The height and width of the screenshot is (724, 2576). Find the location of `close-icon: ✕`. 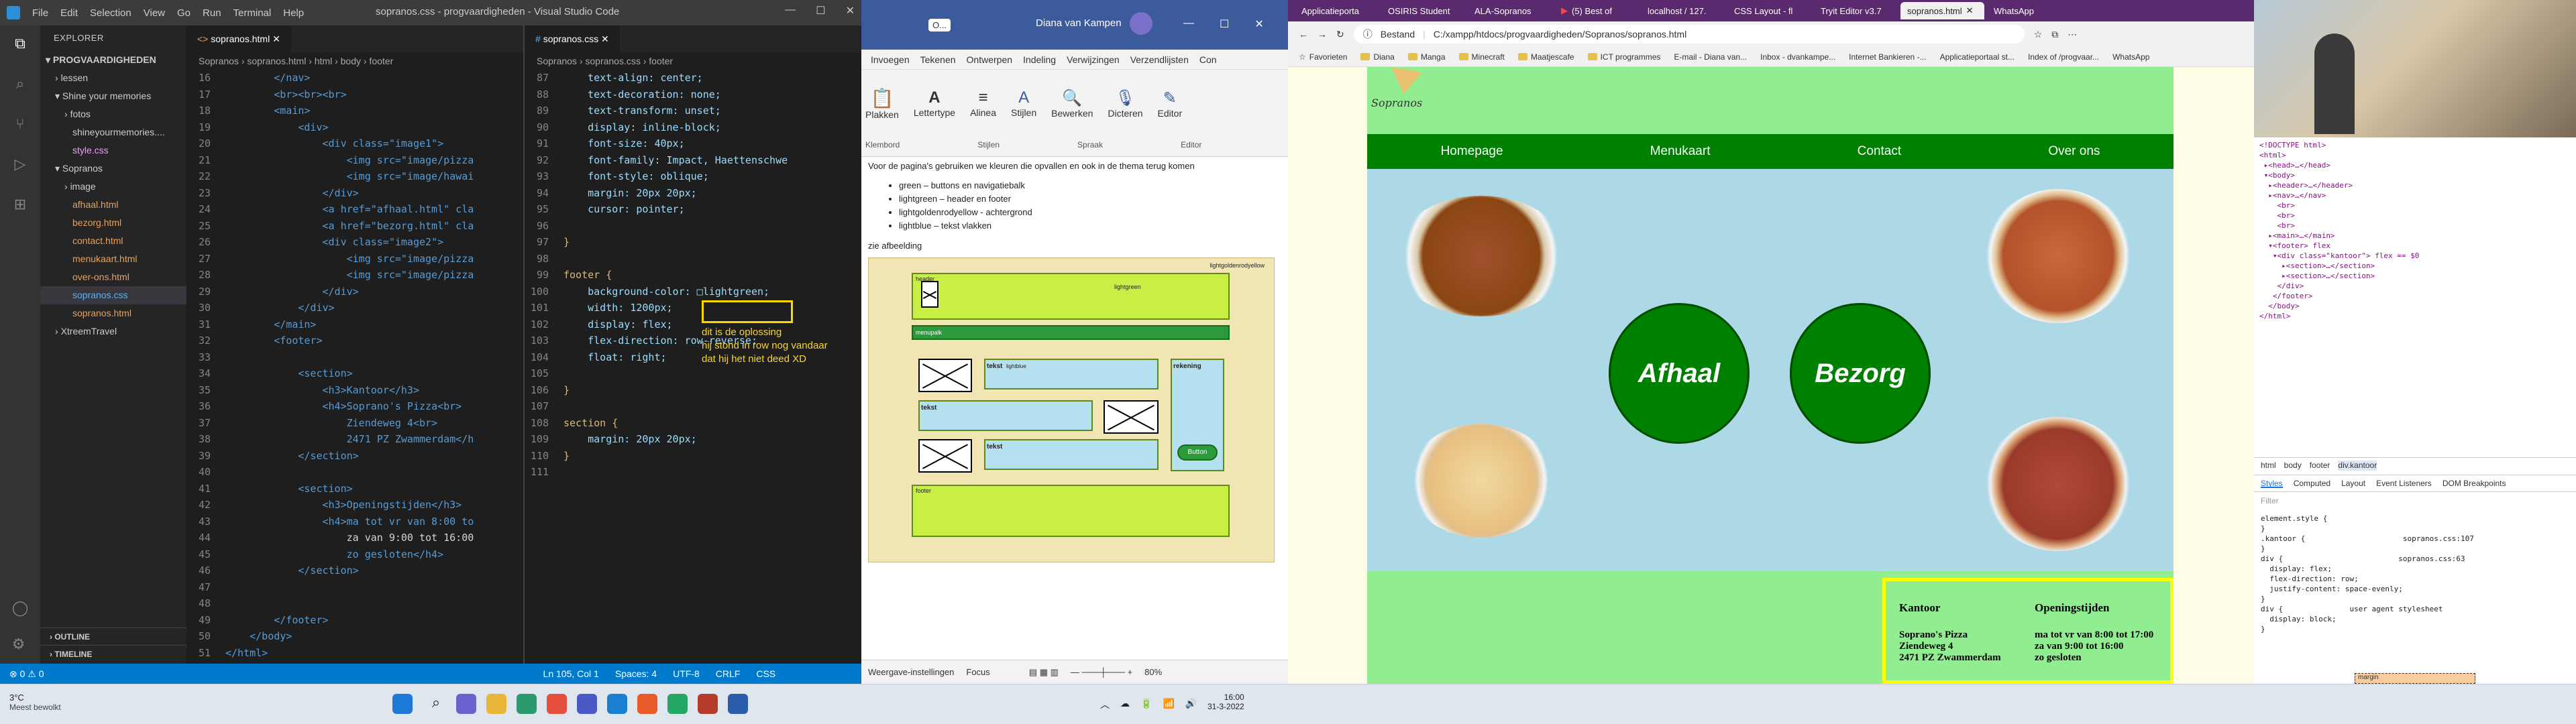

close-icon: ✕ is located at coordinates (850, 10).